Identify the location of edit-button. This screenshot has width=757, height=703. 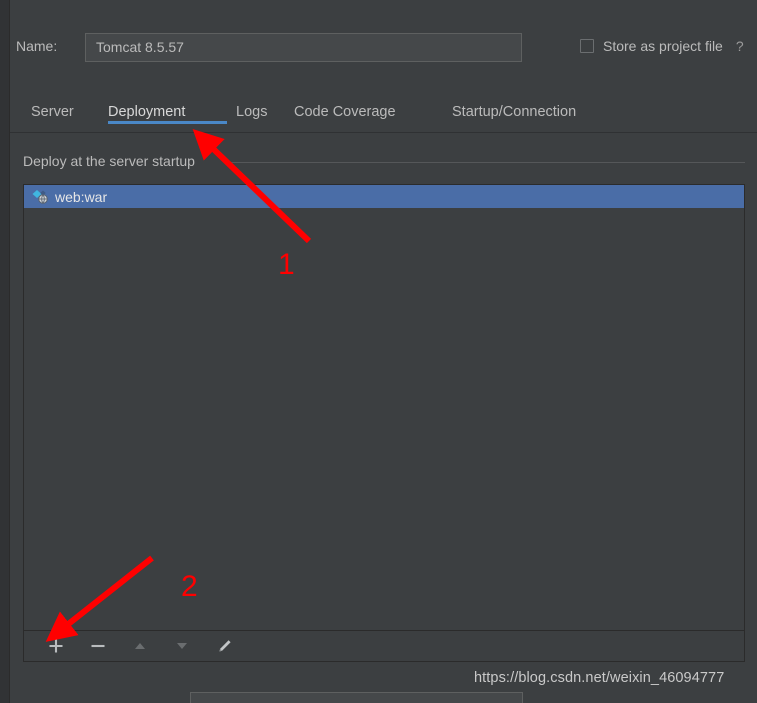
(224, 646).